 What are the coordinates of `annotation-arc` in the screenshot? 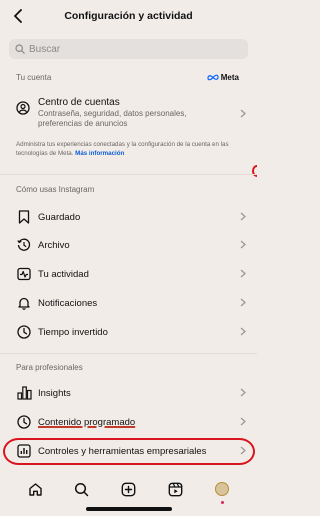 It's located at (254, 171).